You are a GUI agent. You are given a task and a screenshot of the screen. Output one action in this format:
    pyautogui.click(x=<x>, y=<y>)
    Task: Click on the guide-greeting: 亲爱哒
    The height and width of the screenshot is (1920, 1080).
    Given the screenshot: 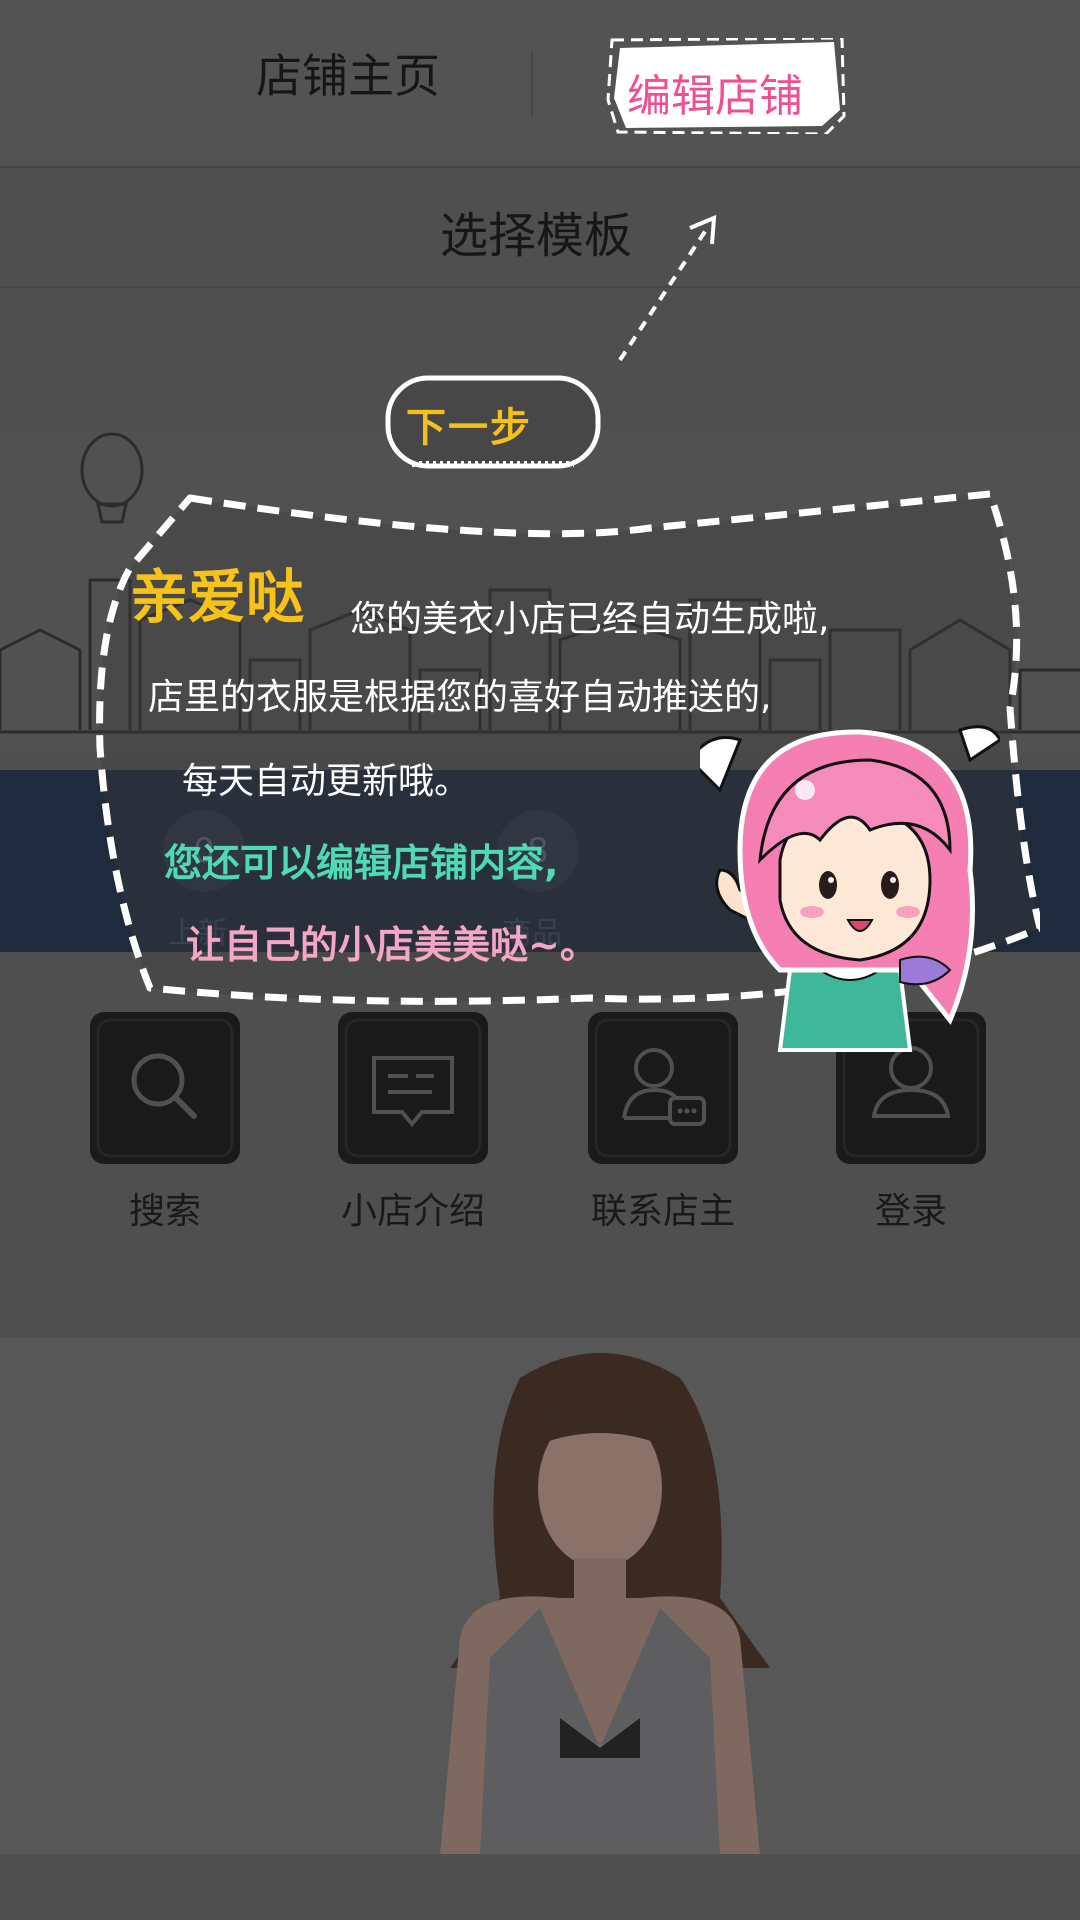 What is the action you would take?
    pyautogui.click(x=217, y=597)
    